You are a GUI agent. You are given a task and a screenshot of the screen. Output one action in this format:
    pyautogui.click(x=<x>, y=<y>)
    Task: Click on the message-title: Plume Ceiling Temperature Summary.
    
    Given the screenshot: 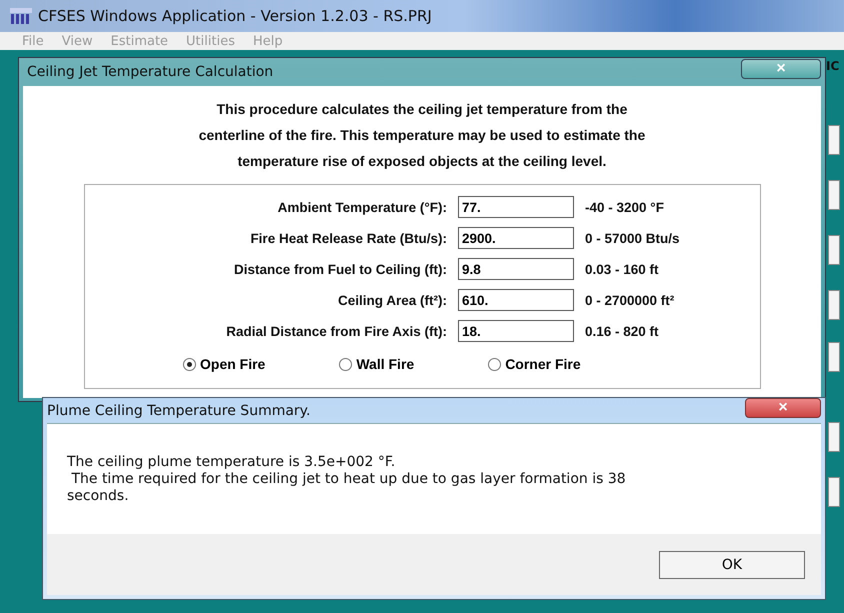 What is the action you would take?
    pyautogui.click(x=178, y=410)
    